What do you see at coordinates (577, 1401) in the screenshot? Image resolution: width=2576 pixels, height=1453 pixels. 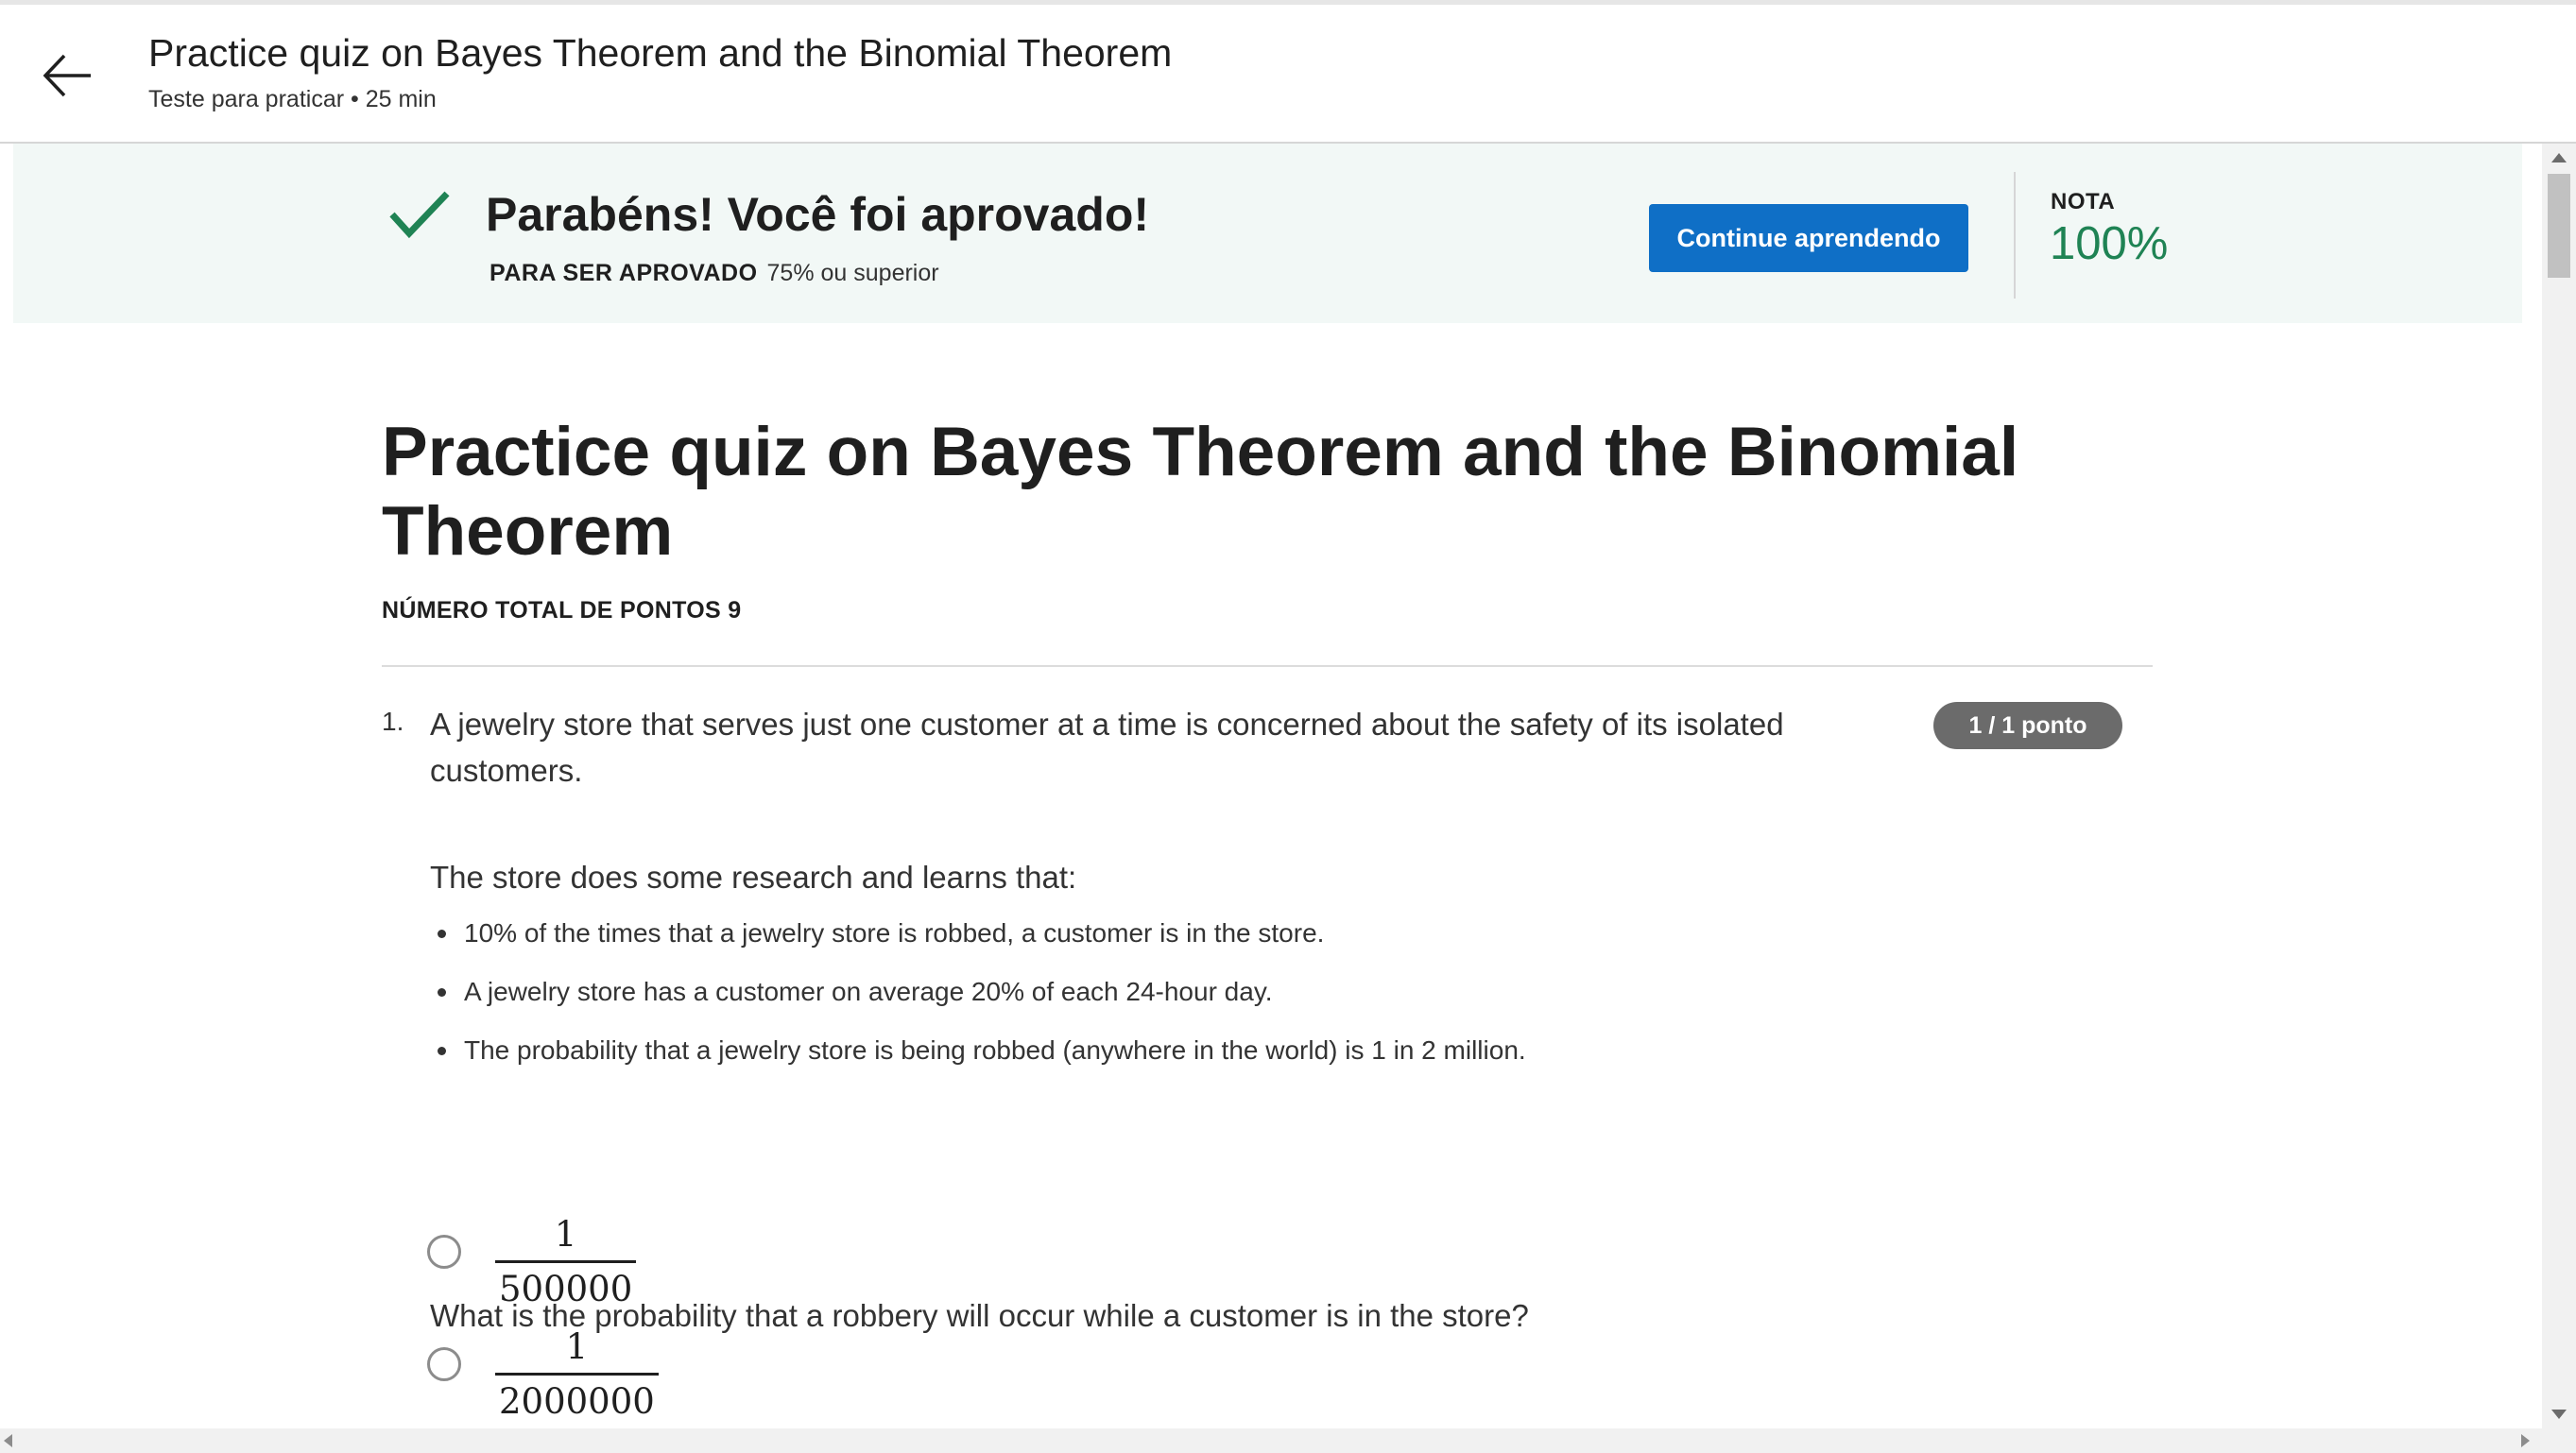 I see `fraction-denominator: 2000000` at bounding box center [577, 1401].